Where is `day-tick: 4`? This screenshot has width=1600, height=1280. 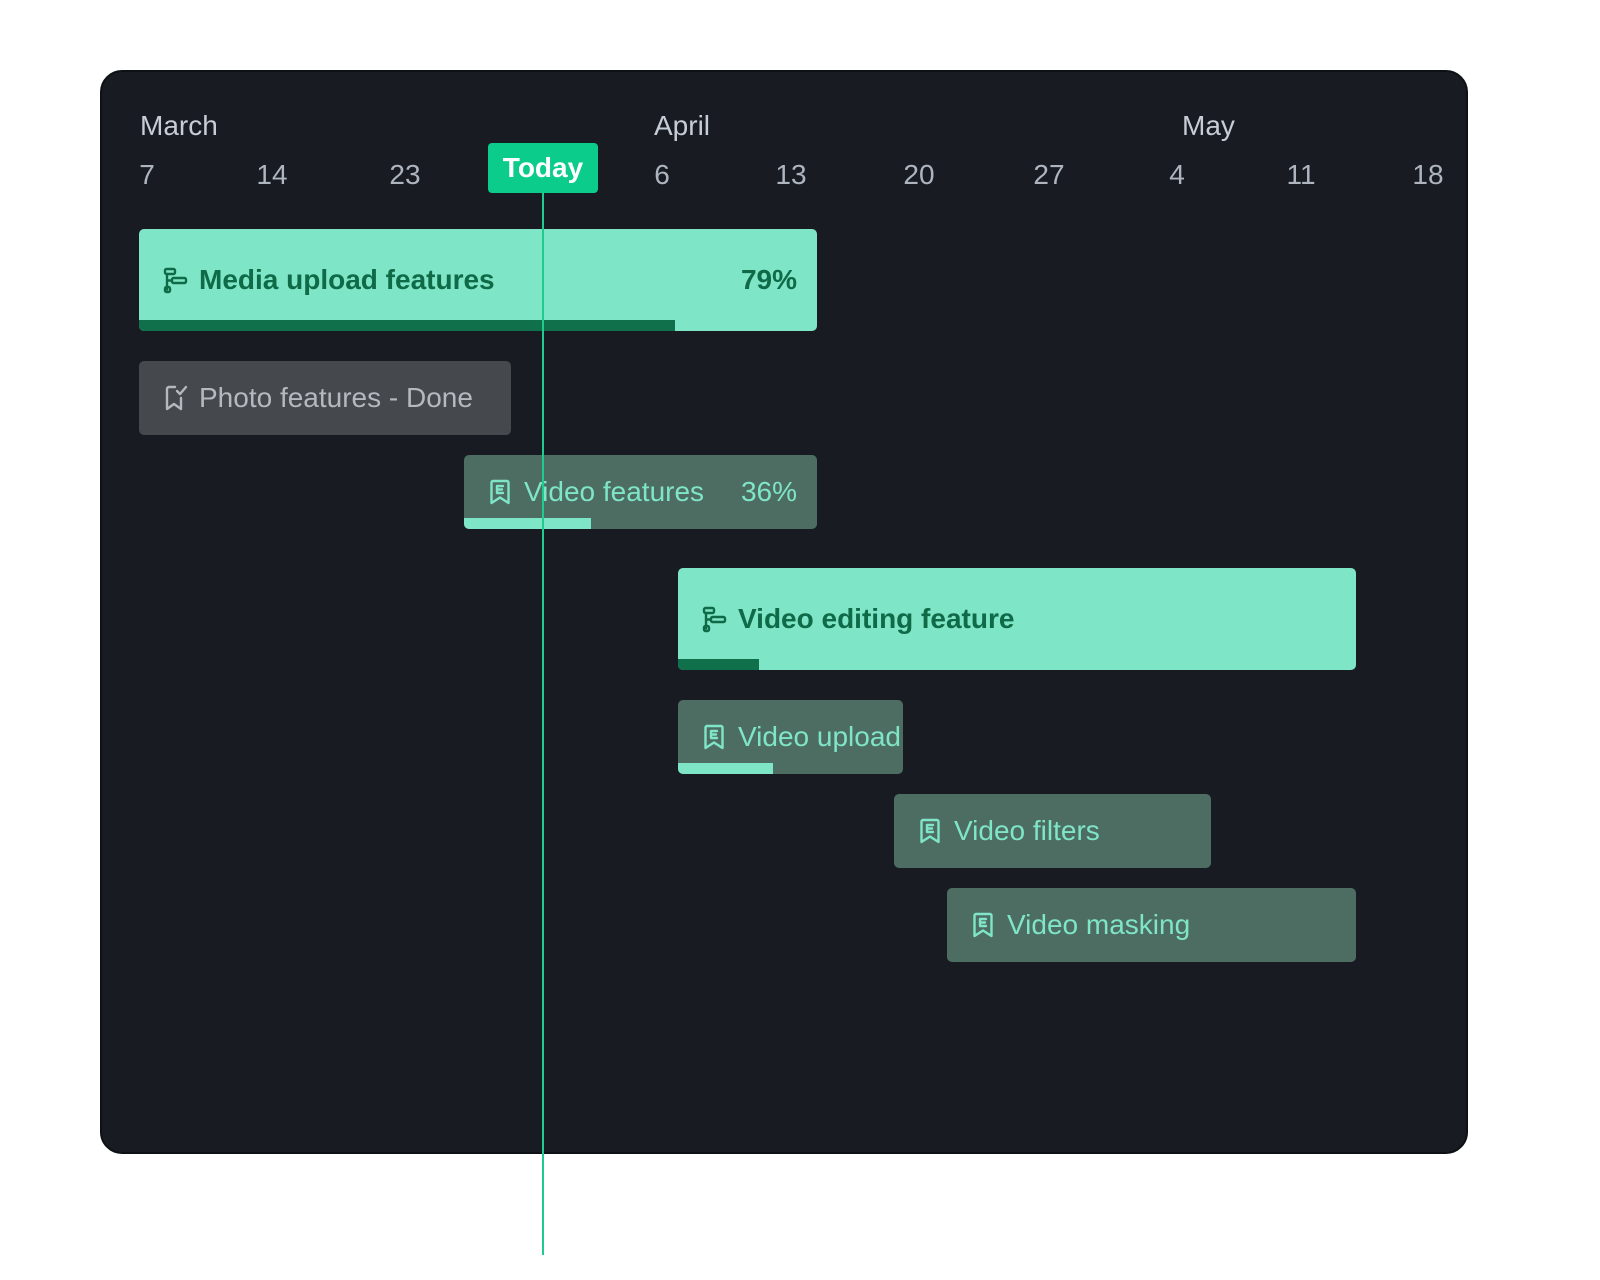
day-tick: 4 is located at coordinates (1177, 174).